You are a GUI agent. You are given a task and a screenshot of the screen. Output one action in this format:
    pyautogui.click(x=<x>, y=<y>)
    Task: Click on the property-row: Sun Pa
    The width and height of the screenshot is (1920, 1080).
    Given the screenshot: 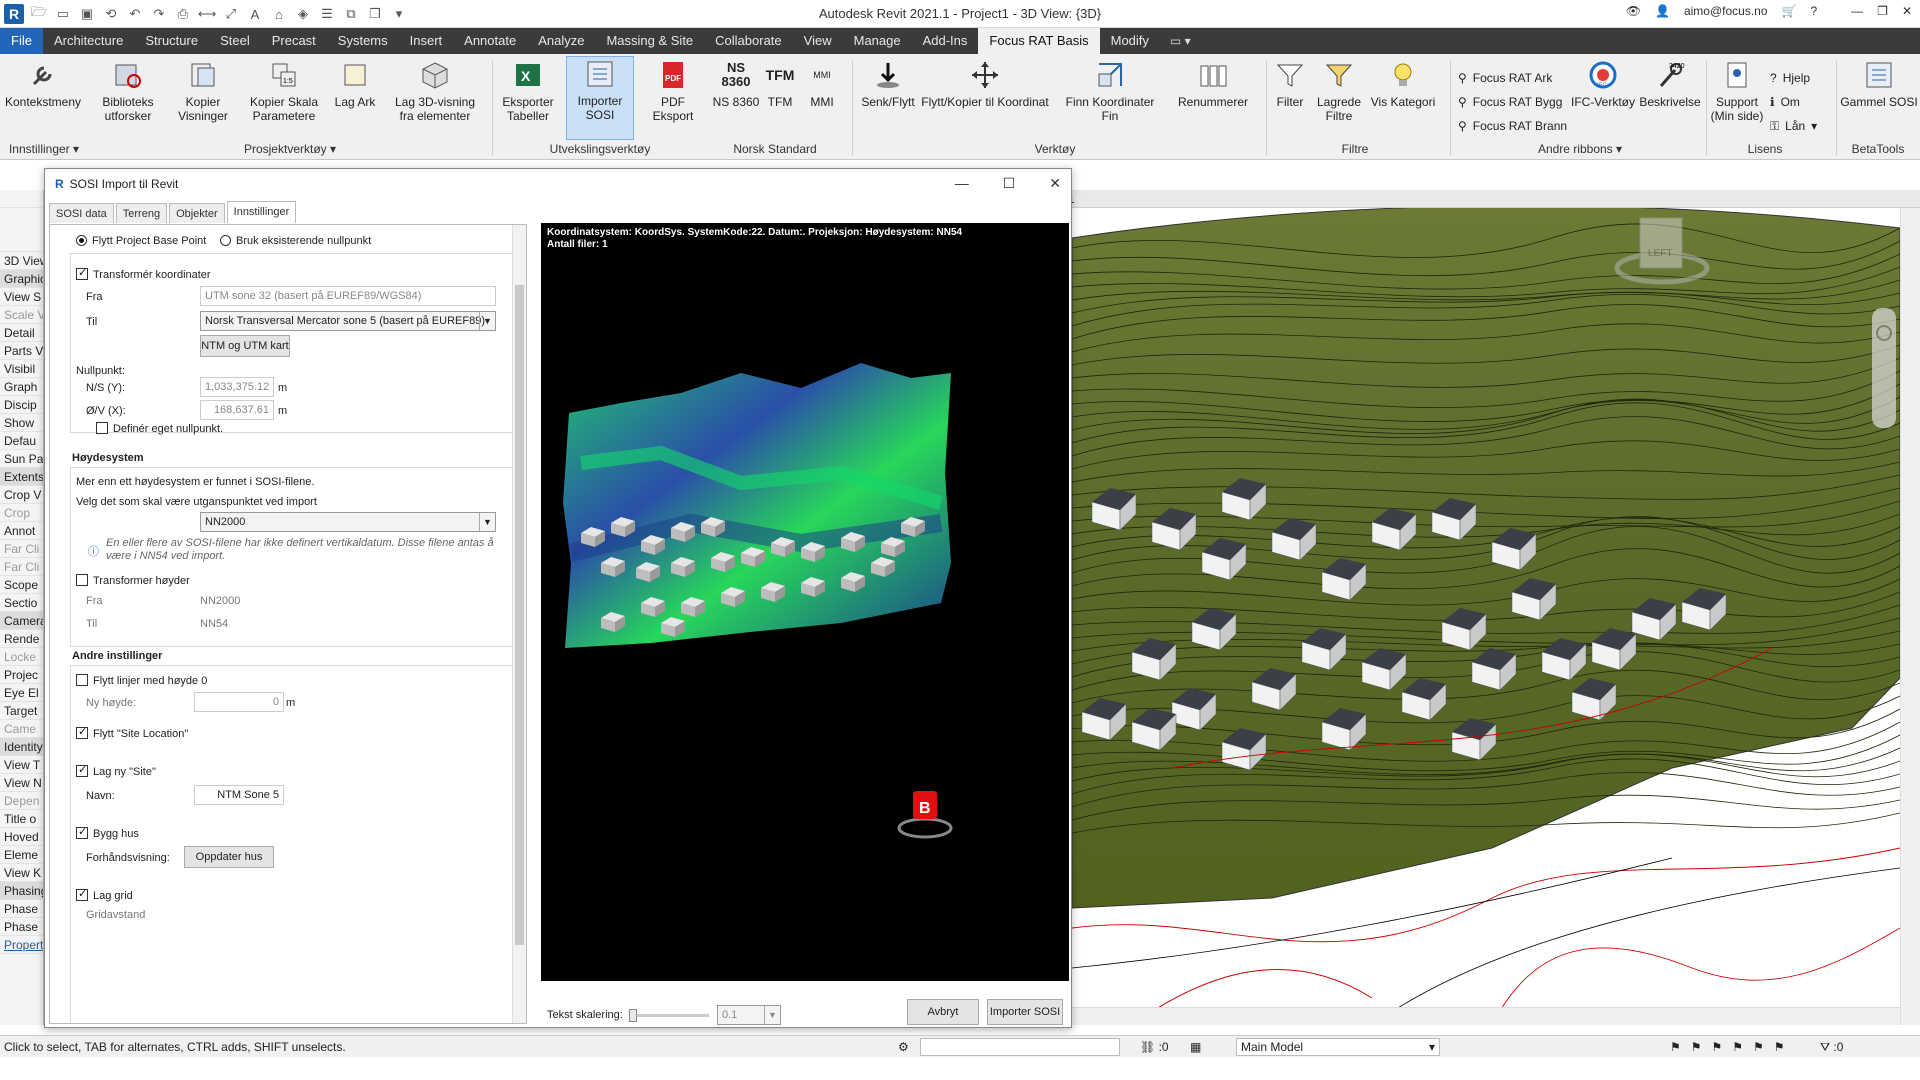 What is the action you would take?
    pyautogui.click(x=21, y=459)
    